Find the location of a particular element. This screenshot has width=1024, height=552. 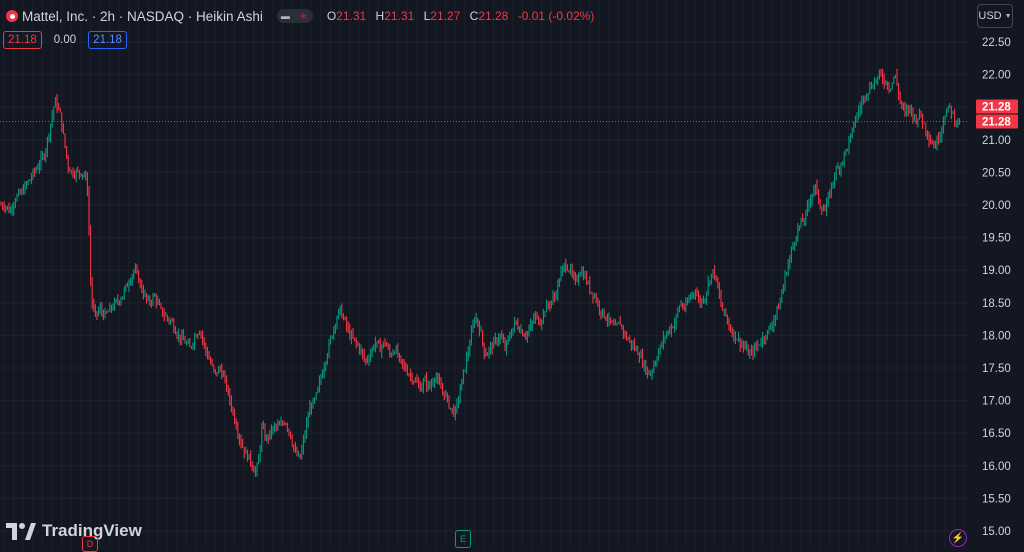

minus-icon: ▬ is located at coordinates (285, 16).